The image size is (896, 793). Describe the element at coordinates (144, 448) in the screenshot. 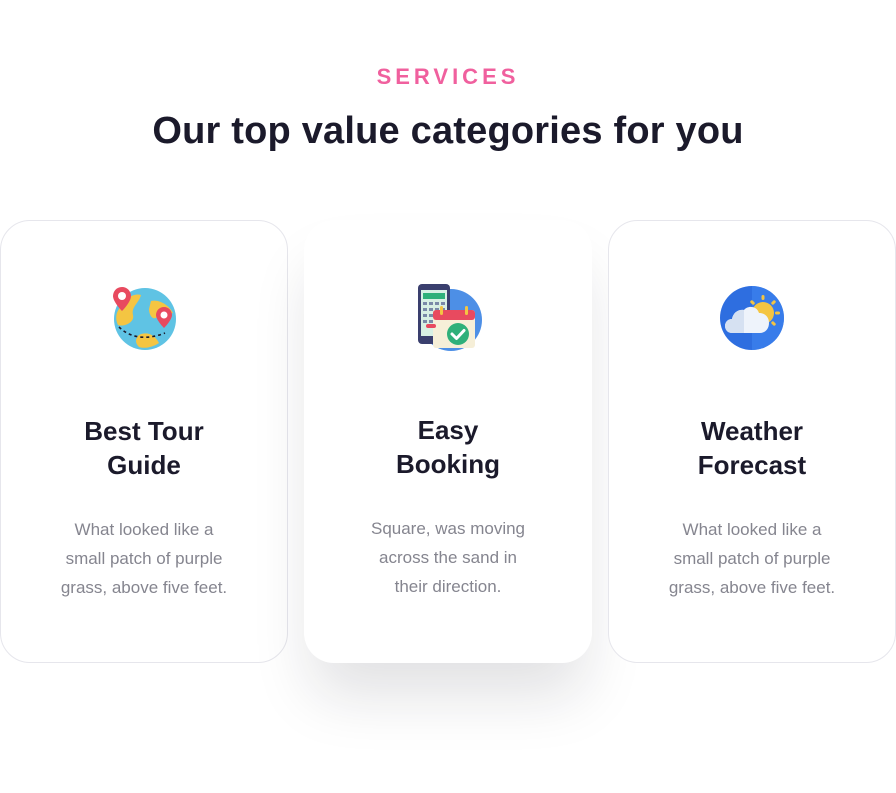

I see `card-title: Best Tour Guide` at that location.